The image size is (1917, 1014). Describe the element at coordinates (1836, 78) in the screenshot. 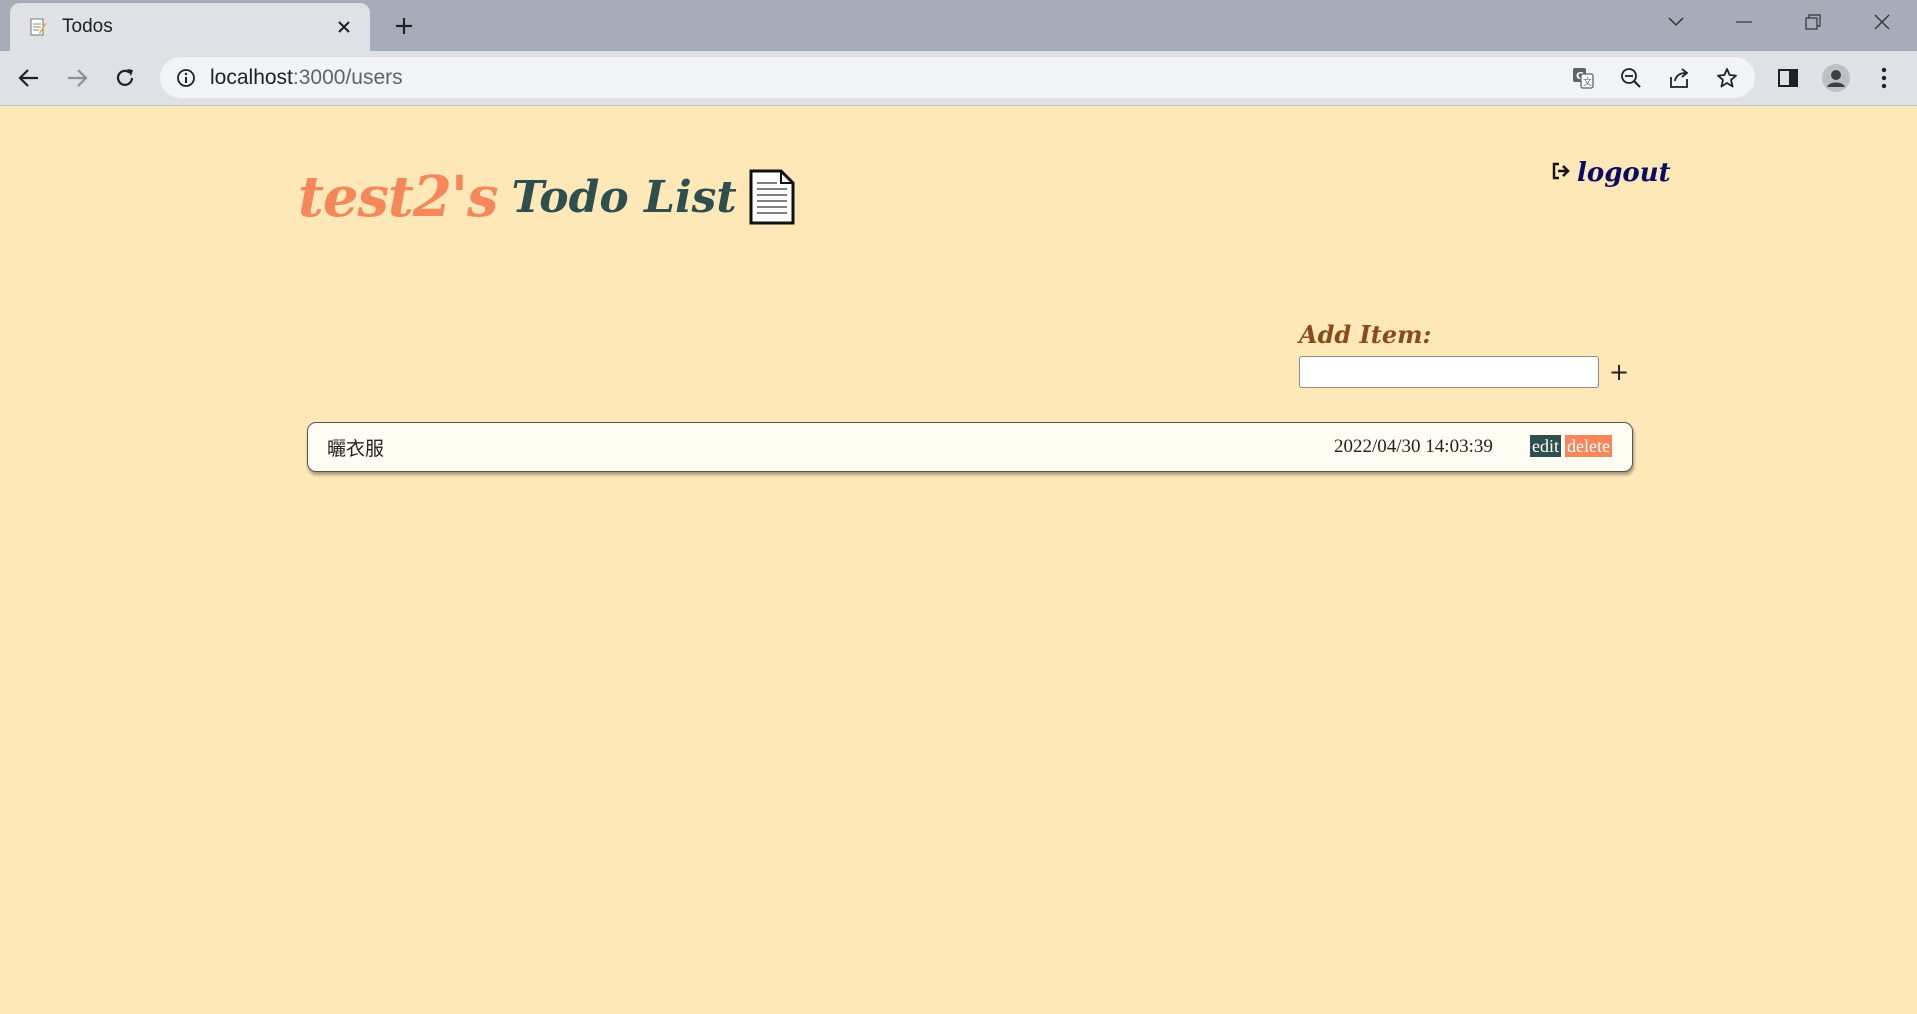

I see `profile-icon` at that location.